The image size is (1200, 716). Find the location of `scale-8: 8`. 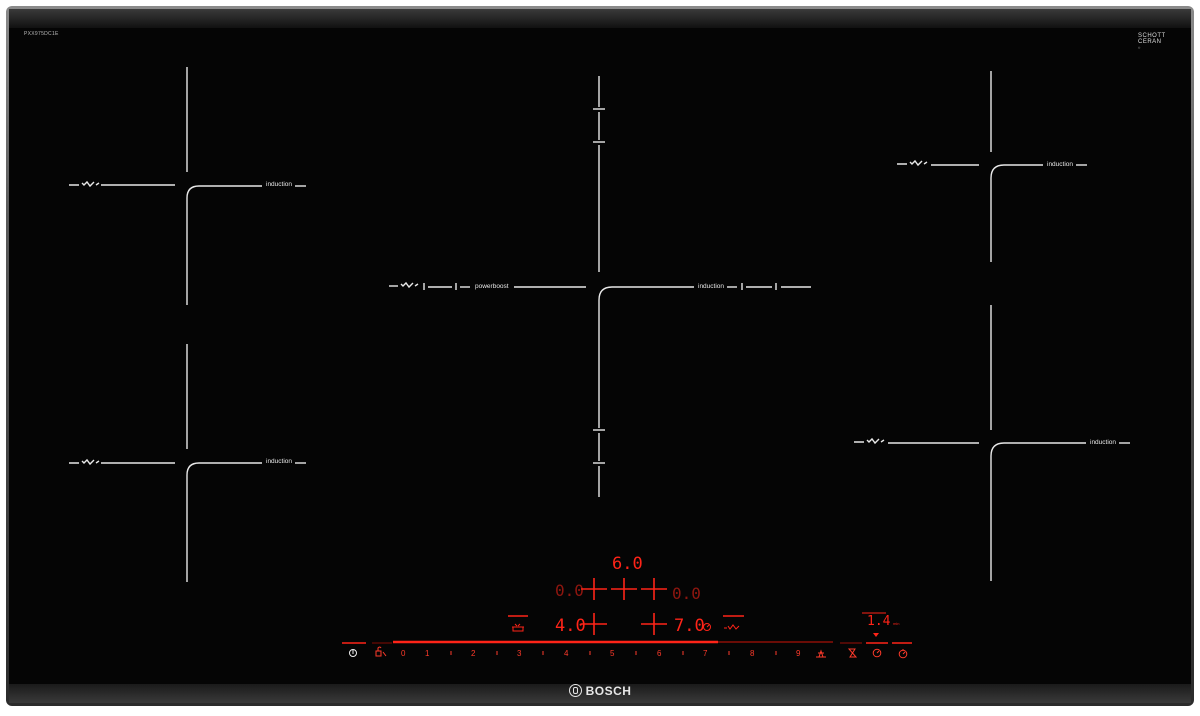

scale-8: 8 is located at coordinates (752, 653).